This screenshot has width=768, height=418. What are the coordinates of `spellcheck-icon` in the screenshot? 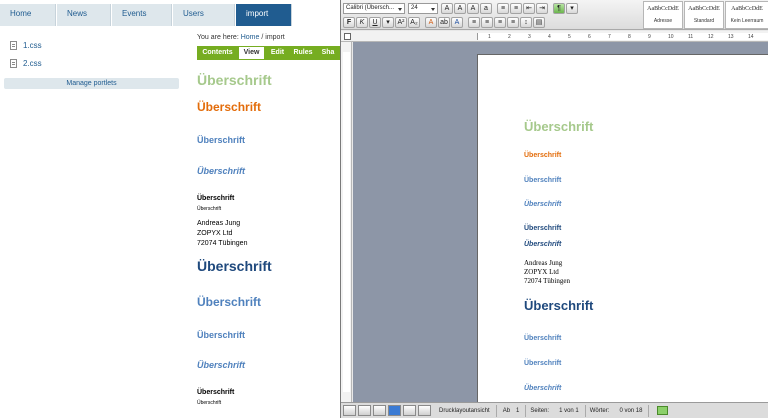 It's located at (663, 410).